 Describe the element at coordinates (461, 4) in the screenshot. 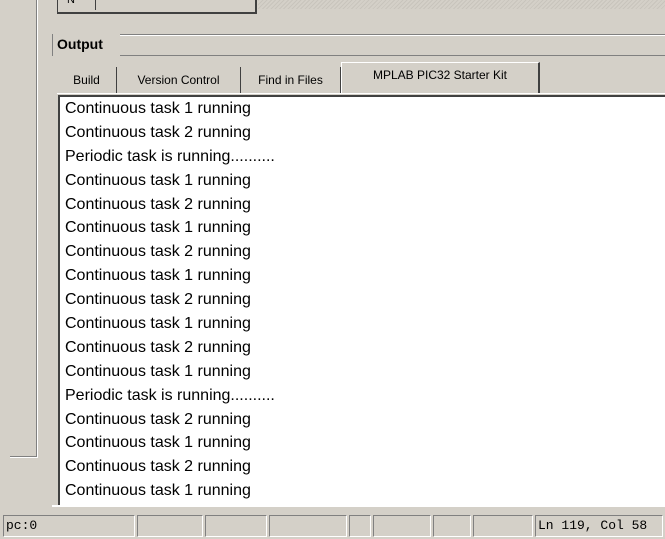

I see `top-hatched-area` at that location.